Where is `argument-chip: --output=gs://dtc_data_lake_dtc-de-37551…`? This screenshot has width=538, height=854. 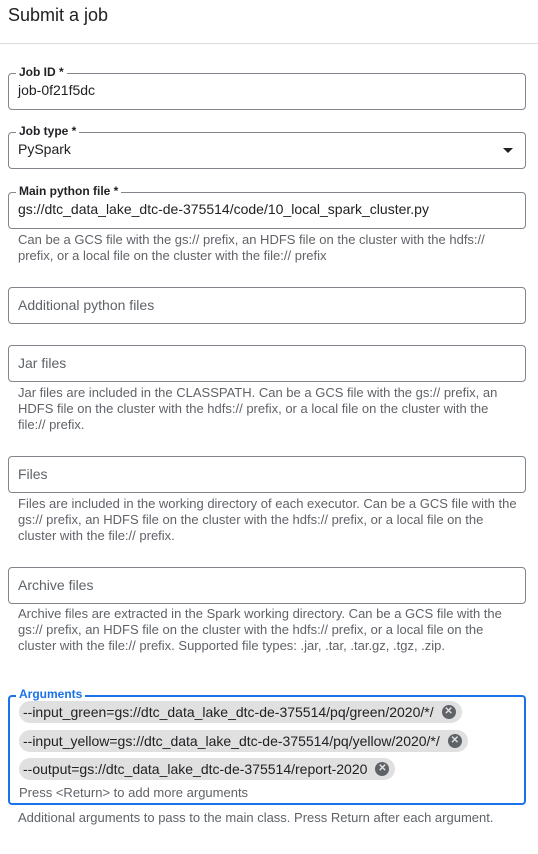 argument-chip: --output=gs://dtc_data_lake_dtc-de-37551… is located at coordinates (207, 769).